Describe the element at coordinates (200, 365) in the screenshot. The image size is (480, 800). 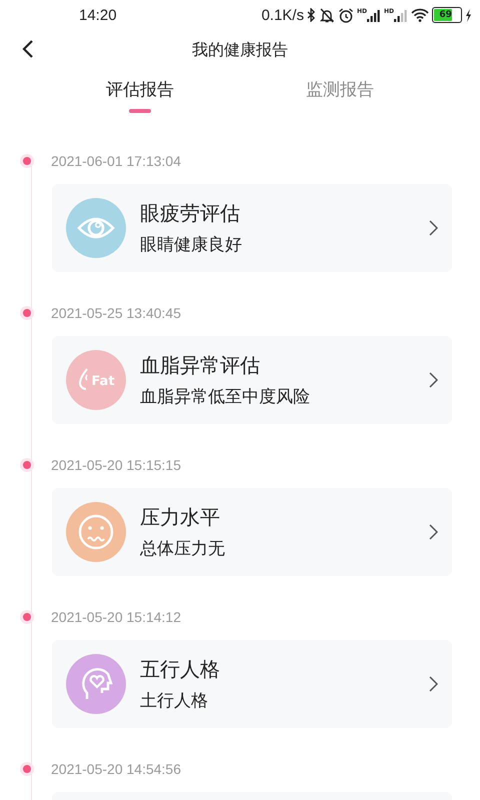
I see `report-title: 血脂异常评估` at that location.